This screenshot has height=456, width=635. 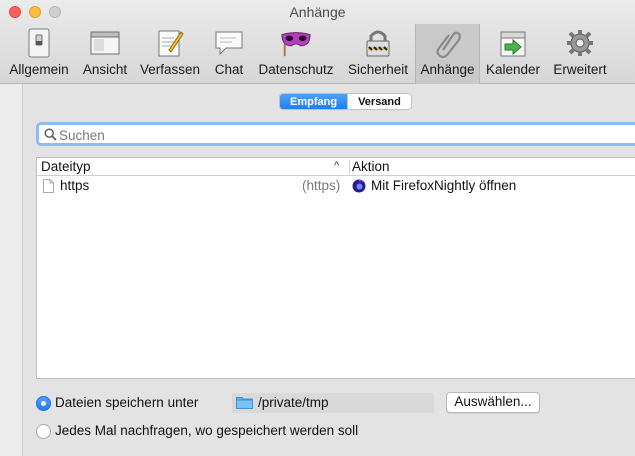 I want to click on search-field, so click(x=335, y=134).